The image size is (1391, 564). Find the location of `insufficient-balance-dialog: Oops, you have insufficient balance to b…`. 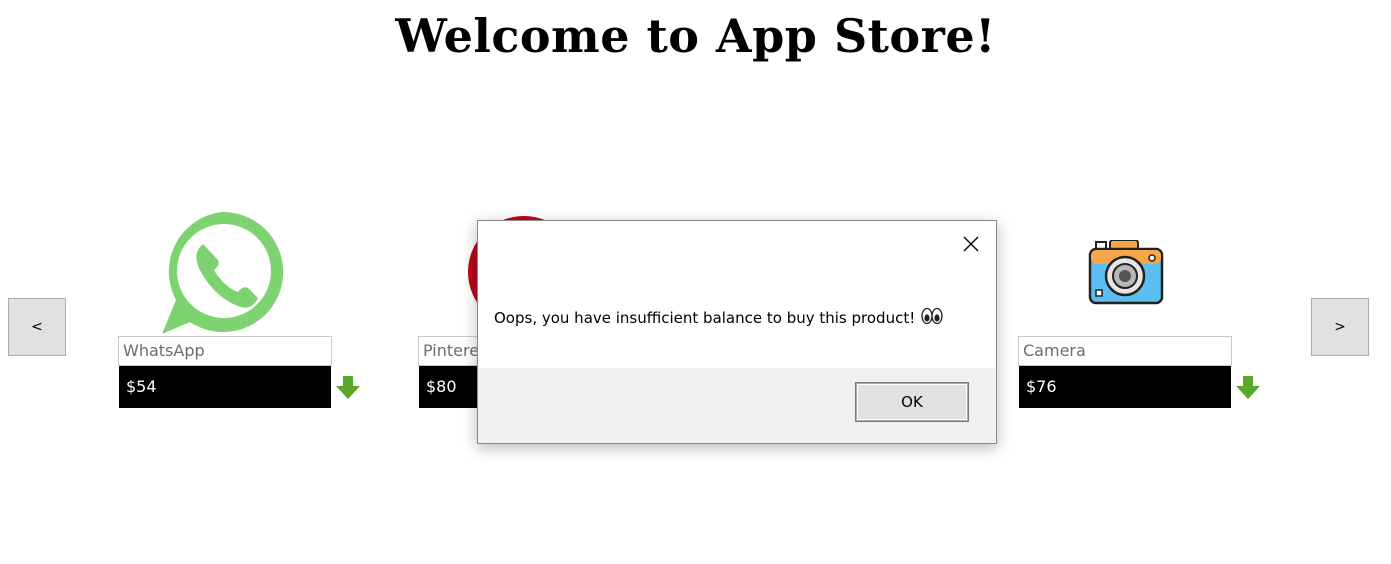

insufficient-balance-dialog: Oops, you have insufficient balance to b… is located at coordinates (737, 332).